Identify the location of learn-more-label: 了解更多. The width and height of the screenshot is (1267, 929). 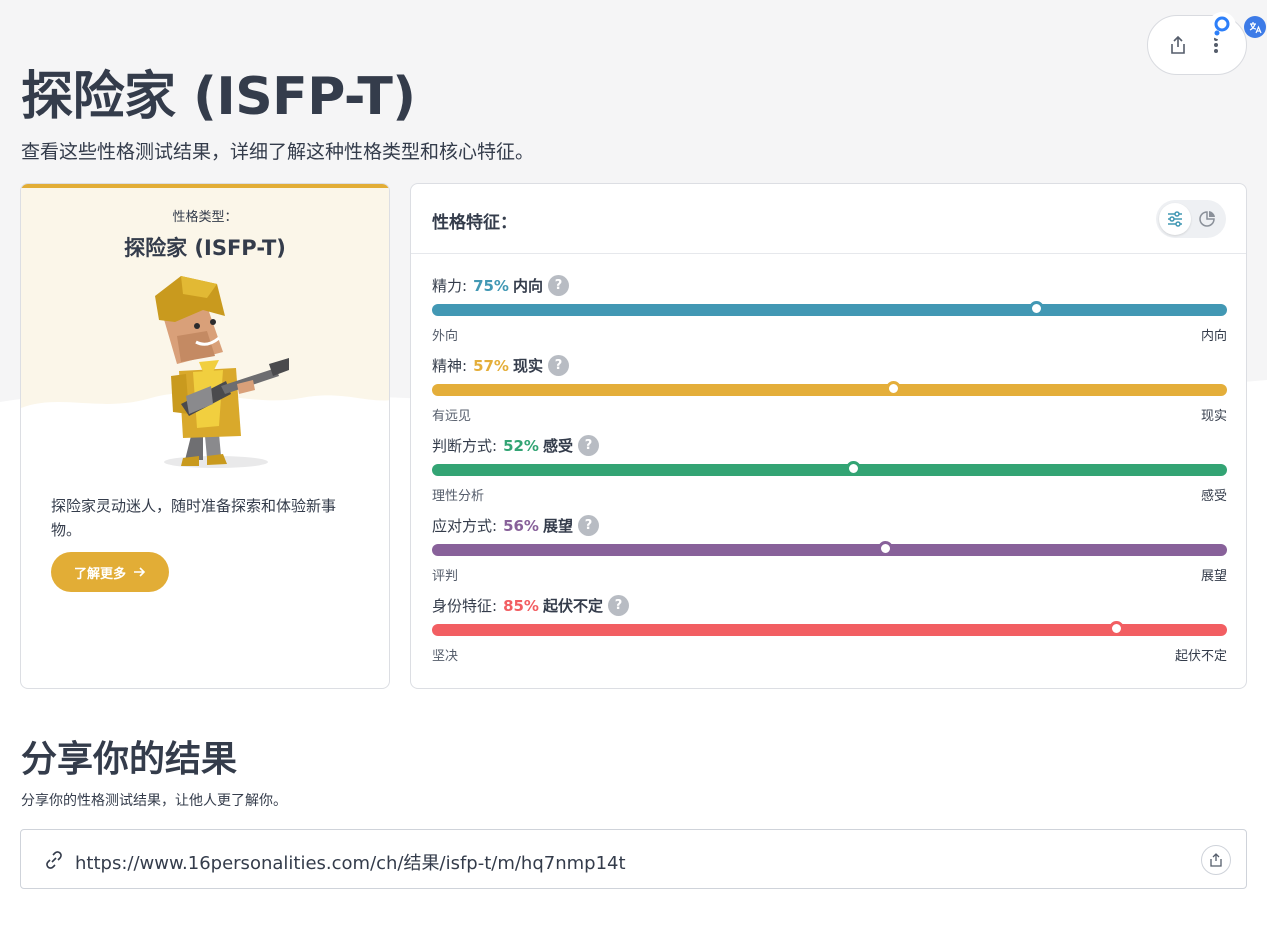
(99, 574).